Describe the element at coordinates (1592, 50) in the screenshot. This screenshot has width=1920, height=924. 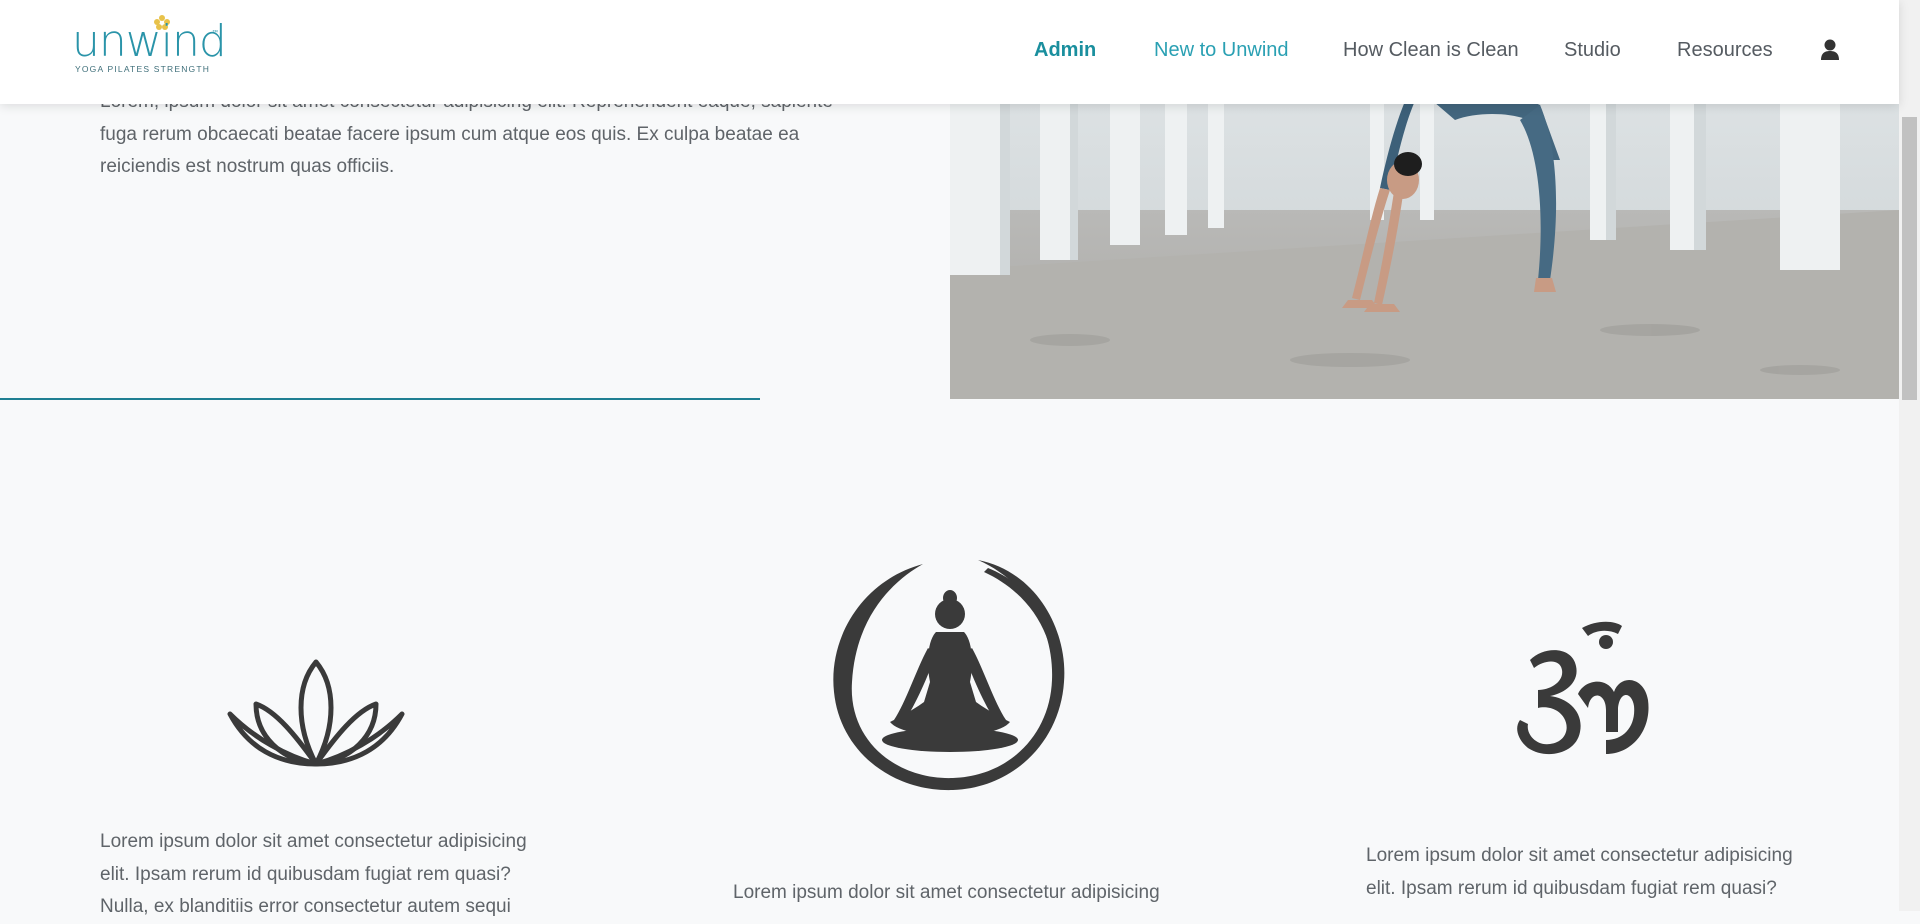
I see `nav-item-studio: Studio` at that location.